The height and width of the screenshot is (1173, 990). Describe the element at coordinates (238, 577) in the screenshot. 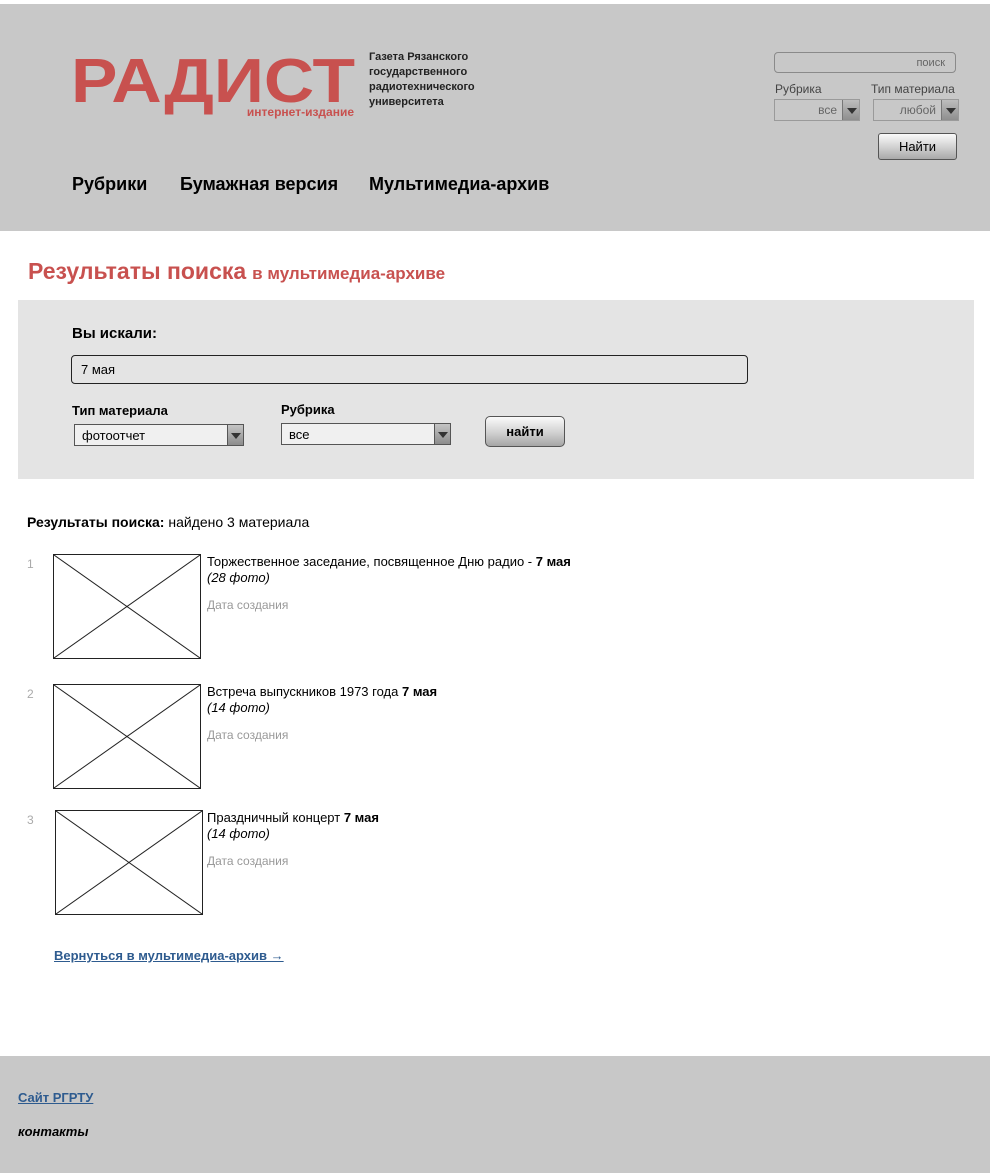

I see `result-photo-count: (28 фото)` at that location.